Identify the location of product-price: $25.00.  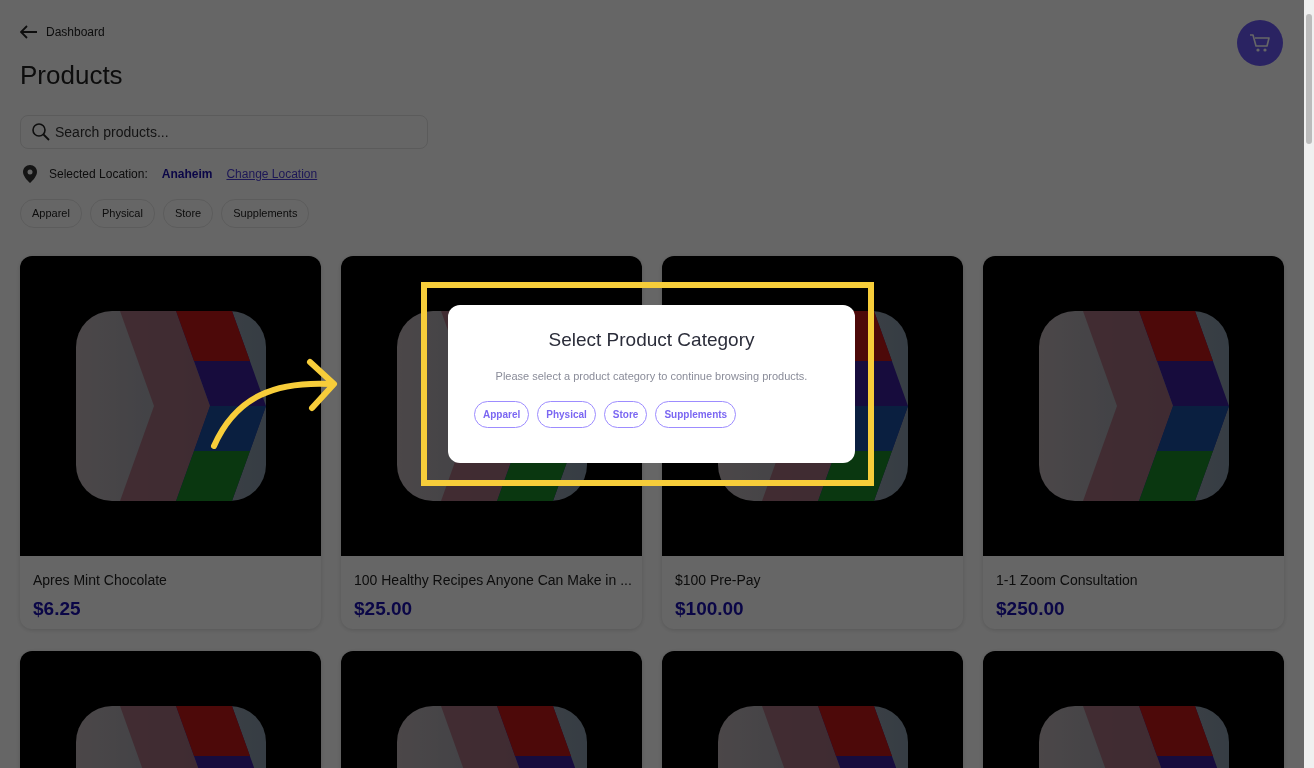
(384, 608).